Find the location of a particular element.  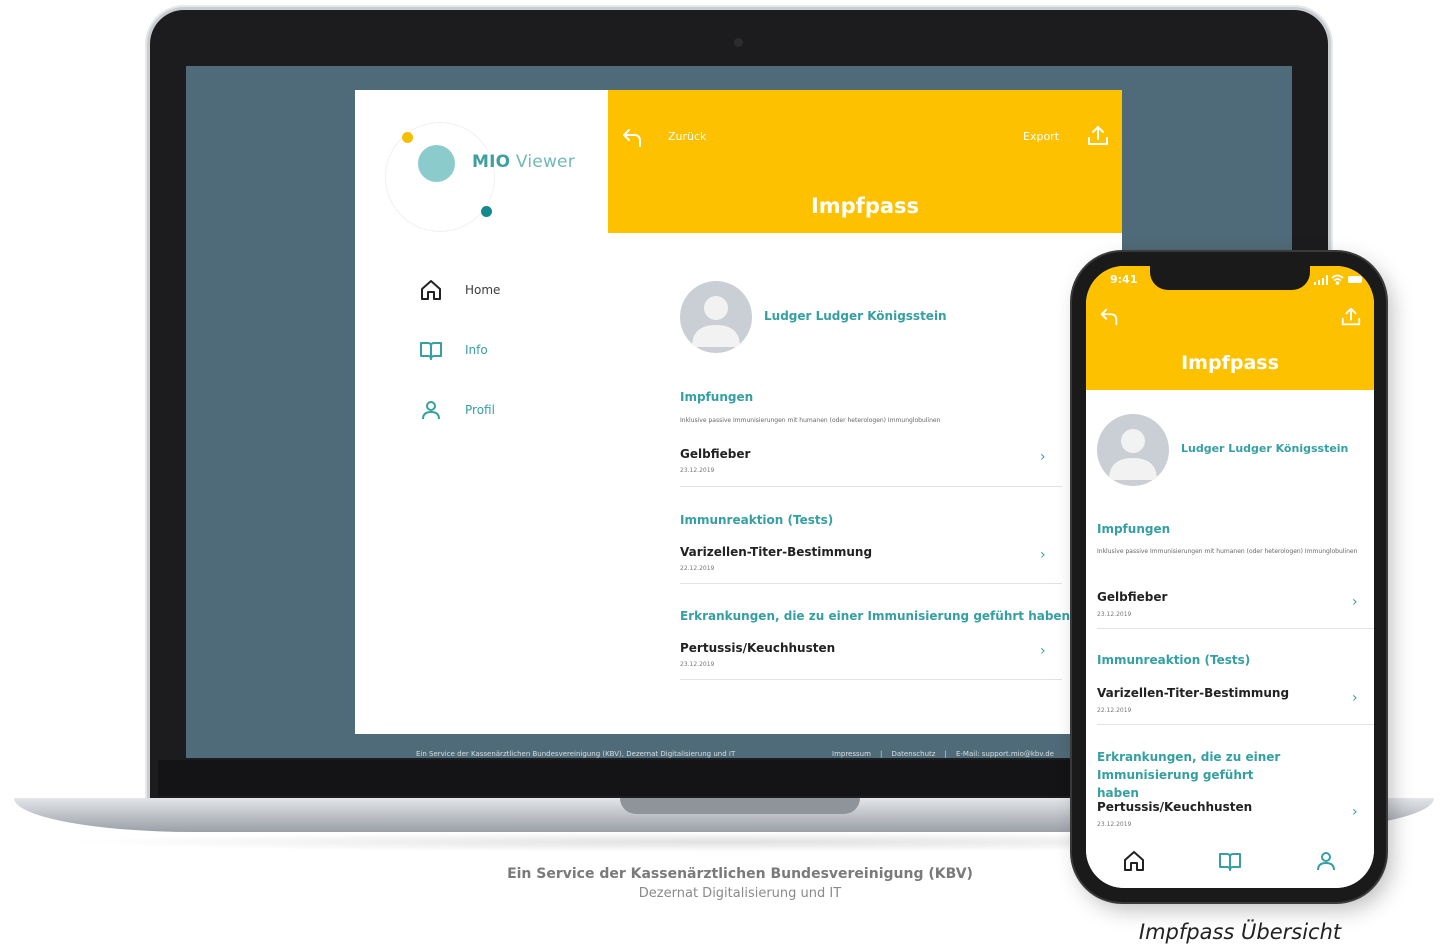

signal-icon is located at coordinates (1321, 280).